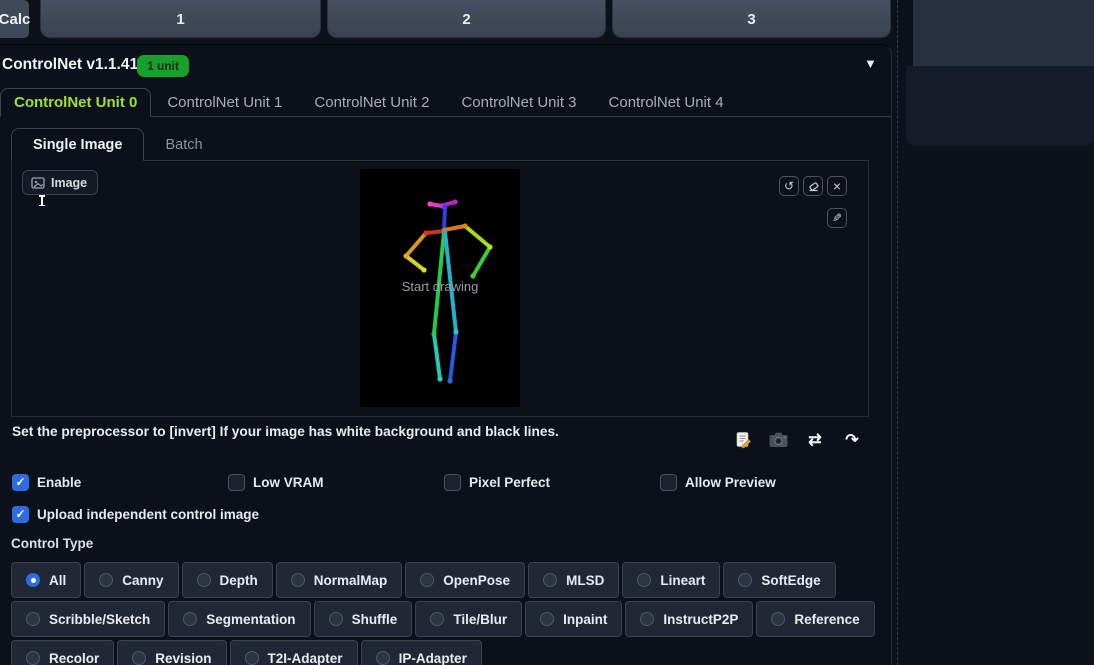 The width and height of the screenshot is (1094, 665). Describe the element at coordinates (20, 514) in the screenshot. I see `upload-independent-checkbox-box` at that location.